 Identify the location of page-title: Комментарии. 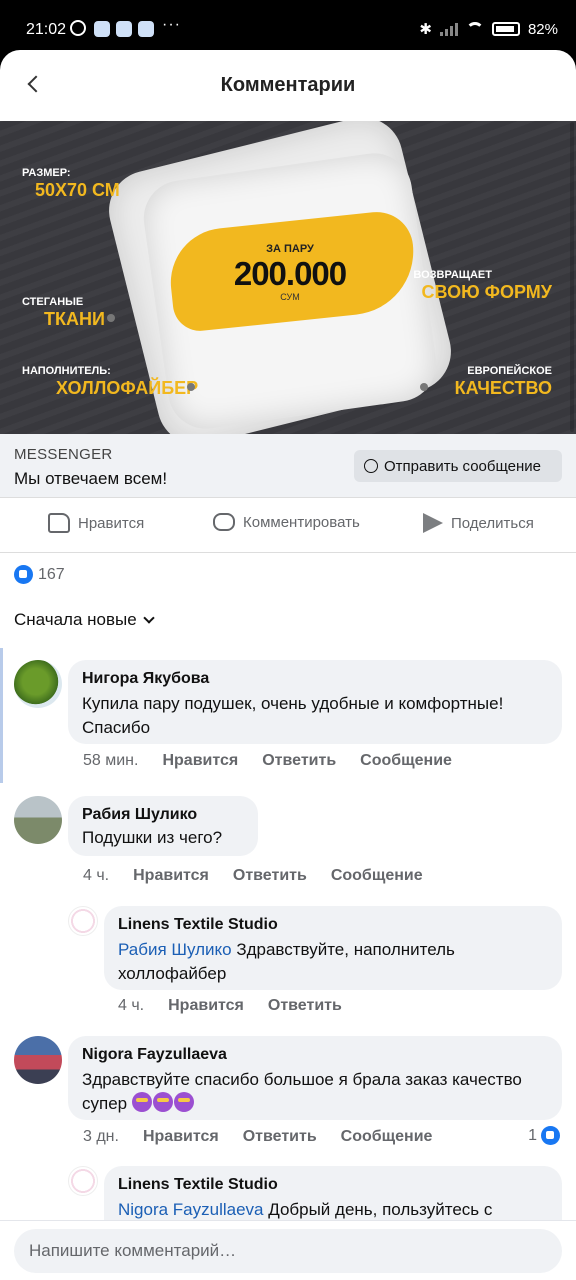
(288, 85).